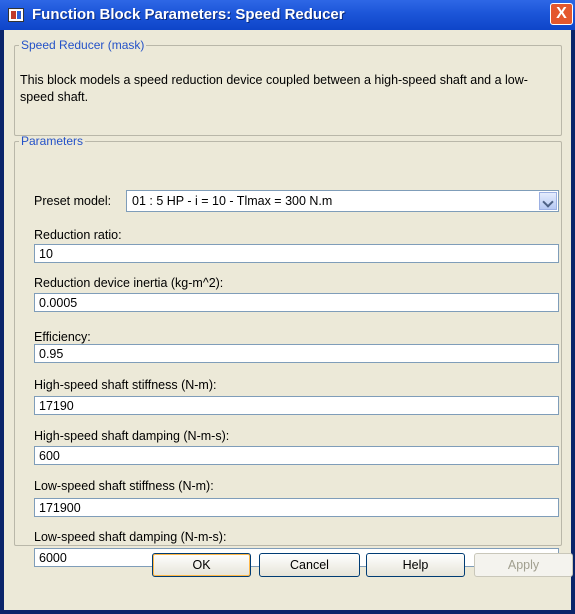 The height and width of the screenshot is (614, 575). What do you see at coordinates (125, 385) in the screenshot?
I see `hs-stiffness-label: High-speed shaft stiffness (N-m):` at bounding box center [125, 385].